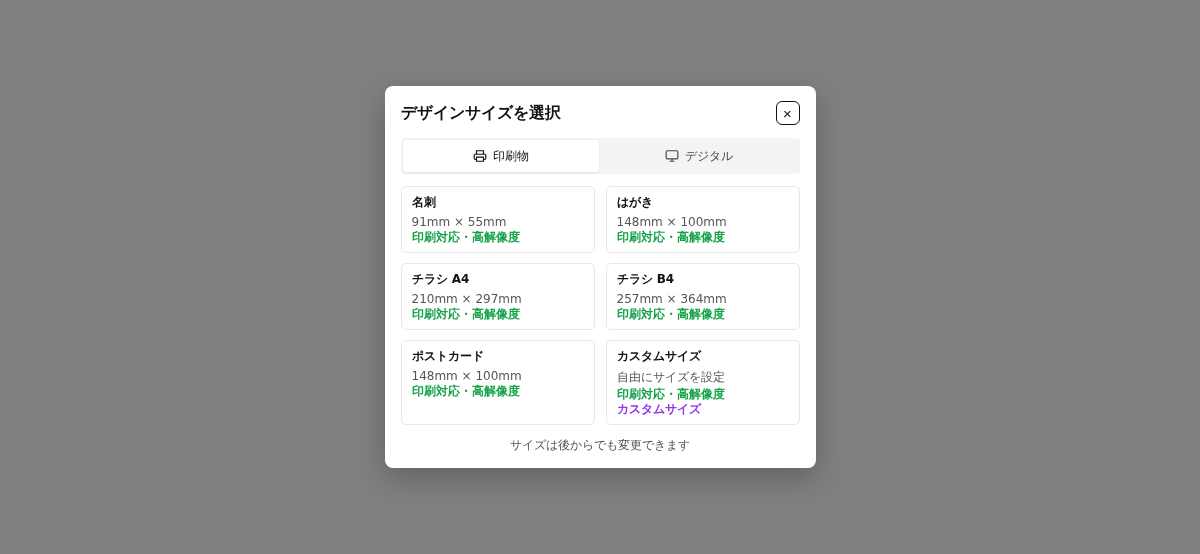 This screenshot has width=1200, height=554. Describe the element at coordinates (671, 377) in the screenshot. I see `size-dimensions: 自由にサイズを設定` at that location.